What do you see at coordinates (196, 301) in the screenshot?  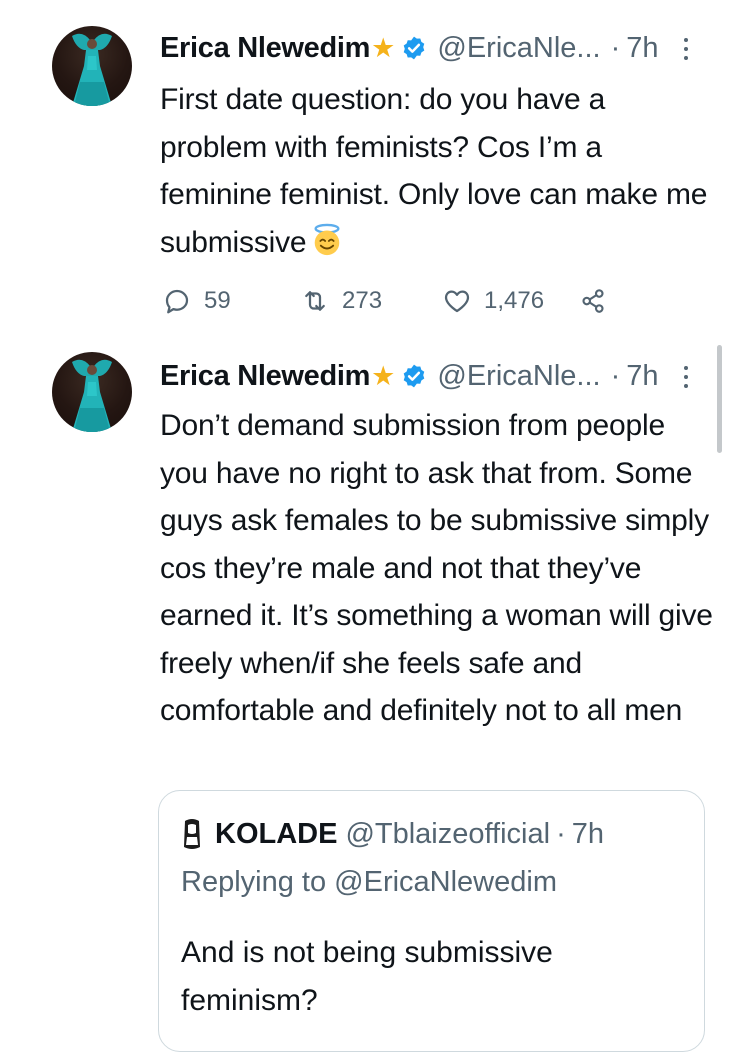 I see `reply-button: 59` at bounding box center [196, 301].